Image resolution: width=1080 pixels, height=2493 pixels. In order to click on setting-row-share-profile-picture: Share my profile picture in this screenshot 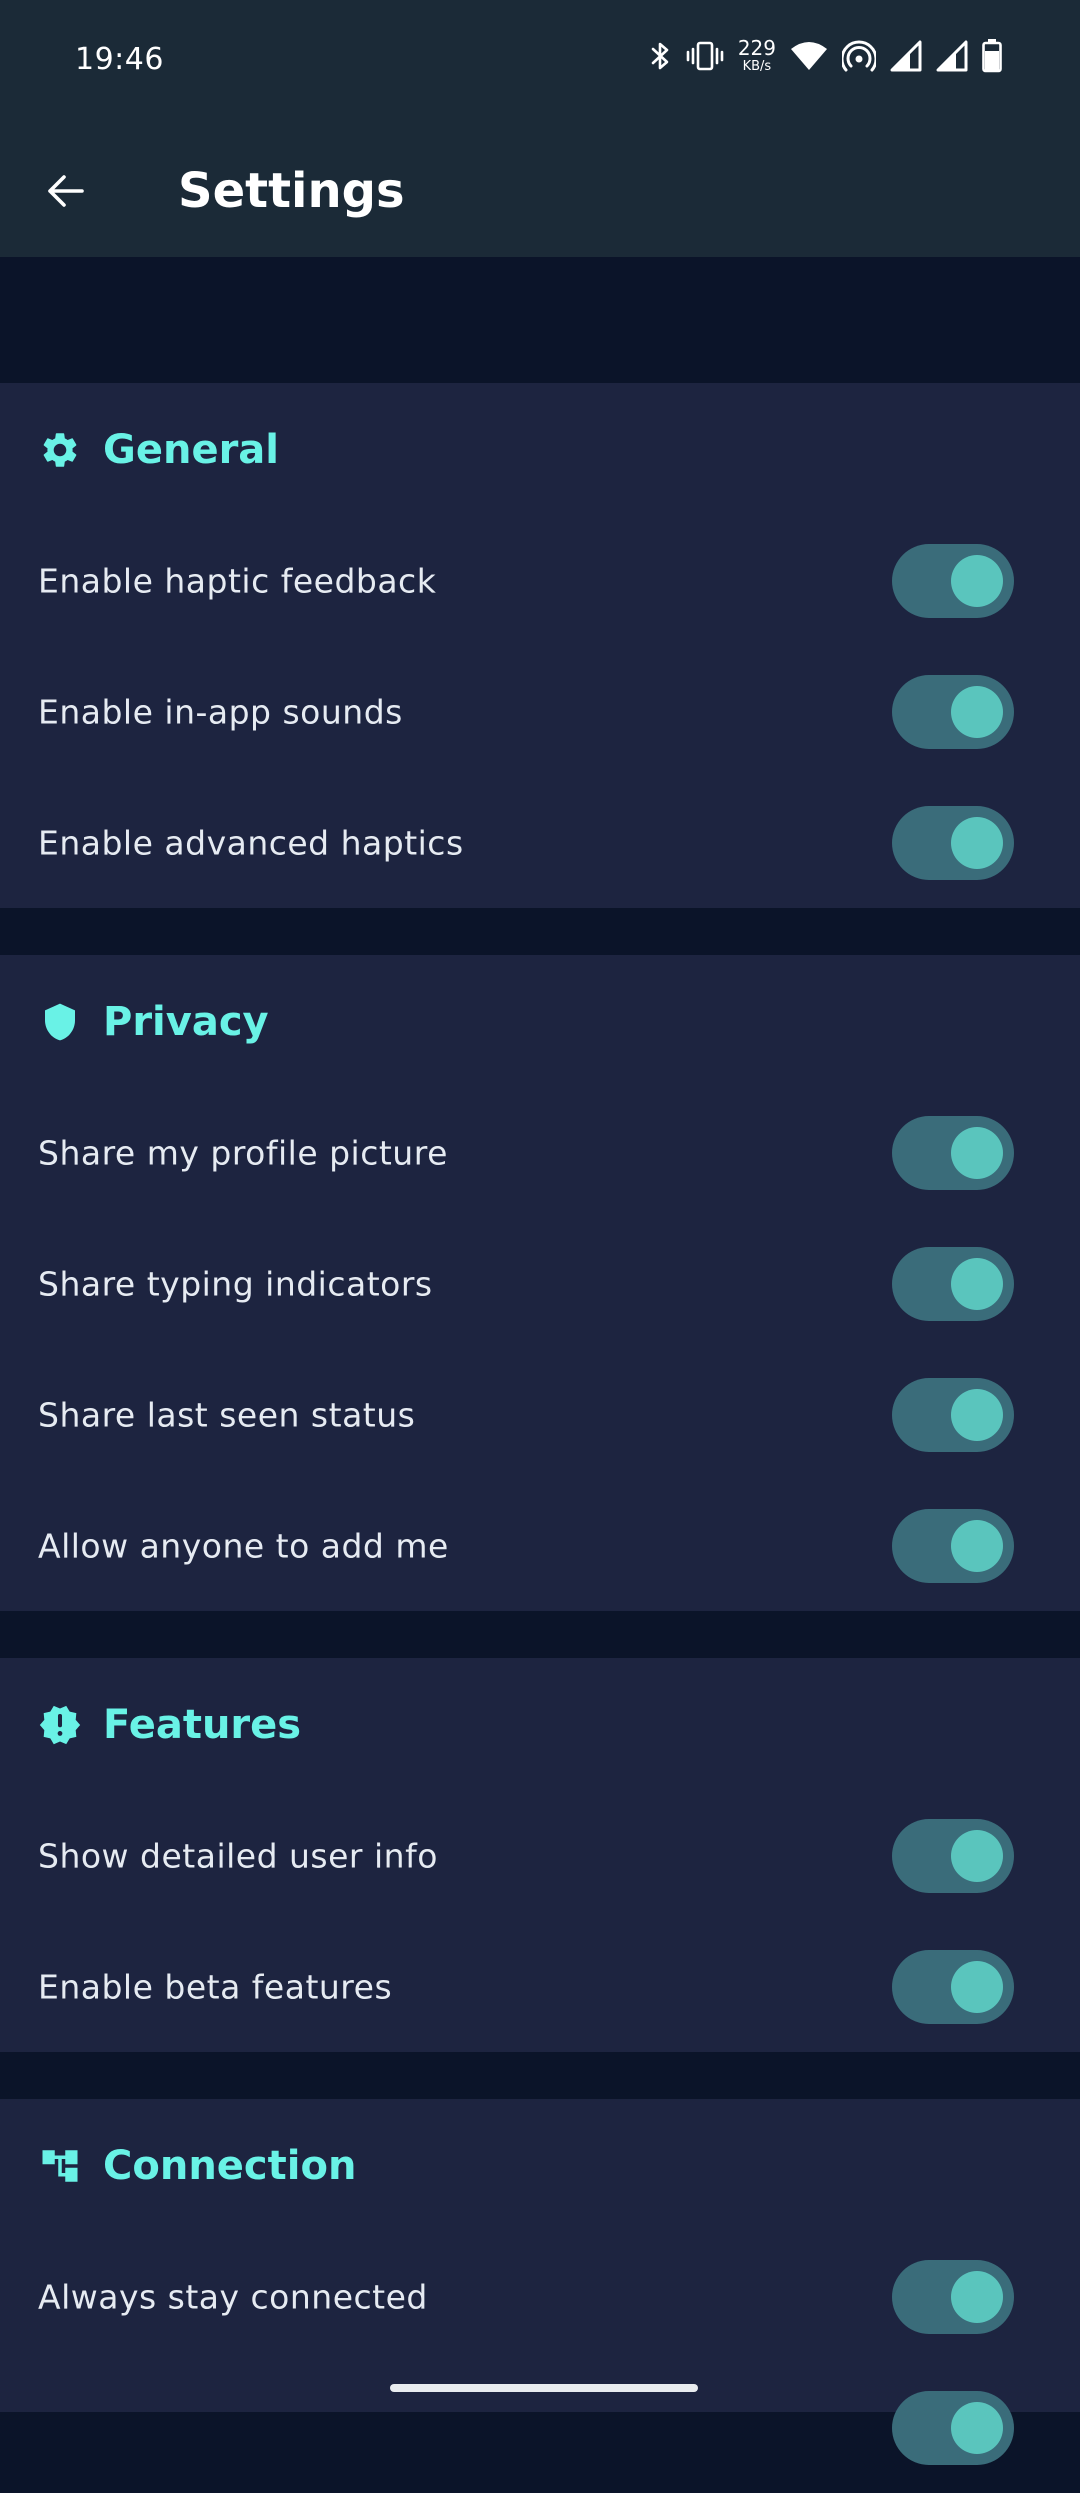, I will do `click(540, 1152)`.